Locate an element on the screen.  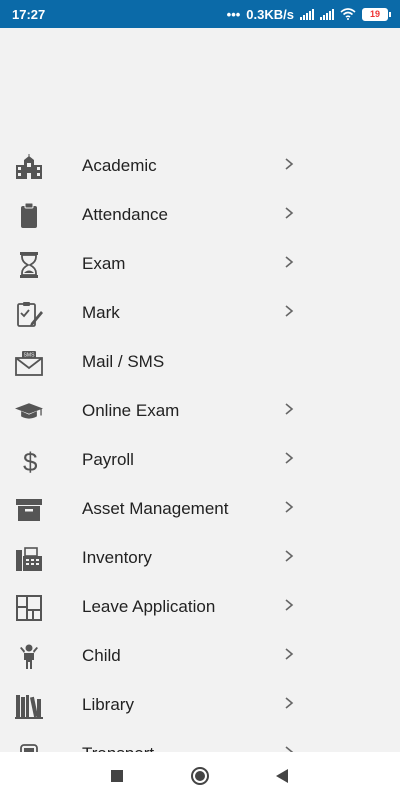
menu-item-leave-application: Leave Application is located at coordinates (200, 607).